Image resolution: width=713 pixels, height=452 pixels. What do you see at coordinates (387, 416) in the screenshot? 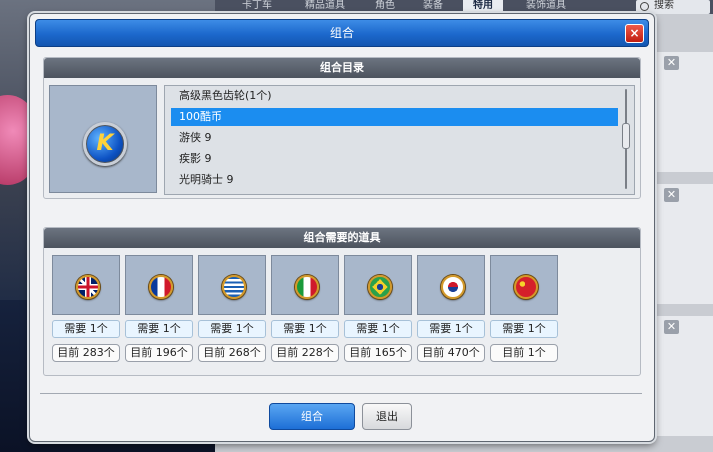
I see `exit-button: 退出` at bounding box center [387, 416].